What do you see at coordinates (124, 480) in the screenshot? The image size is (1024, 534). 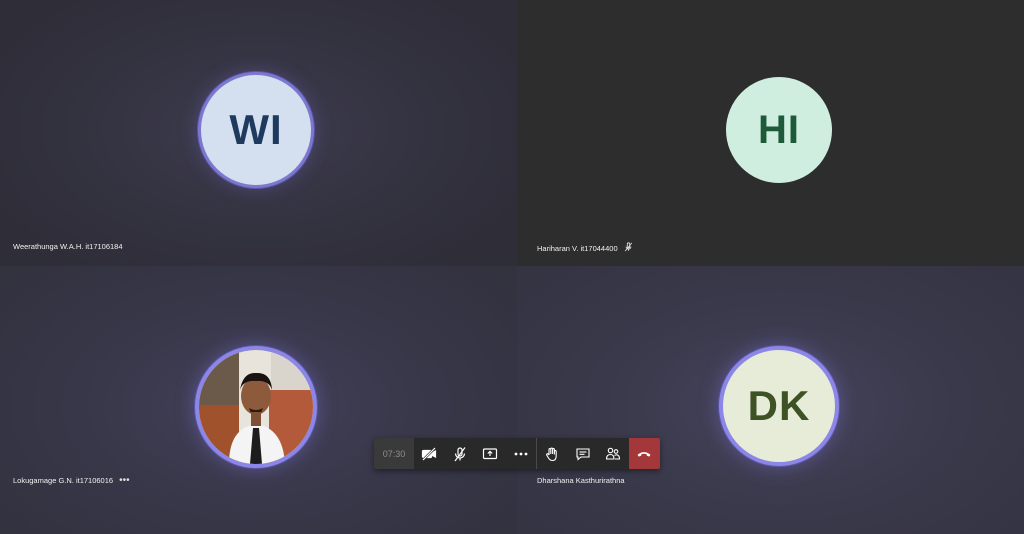 I see `more-options-icon: •••` at bounding box center [124, 480].